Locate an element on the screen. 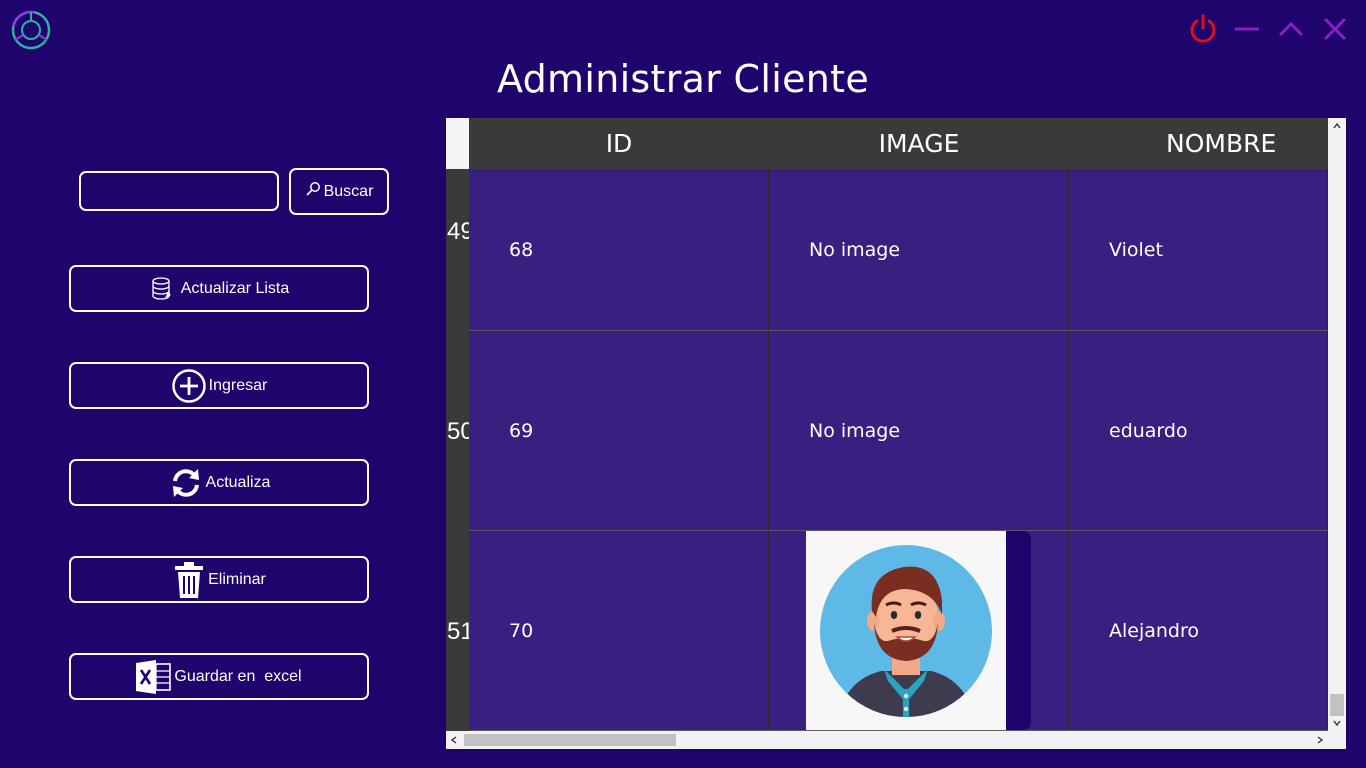 The image size is (1366, 768). scroll-up-icon is located at coordinates (1337, 126).